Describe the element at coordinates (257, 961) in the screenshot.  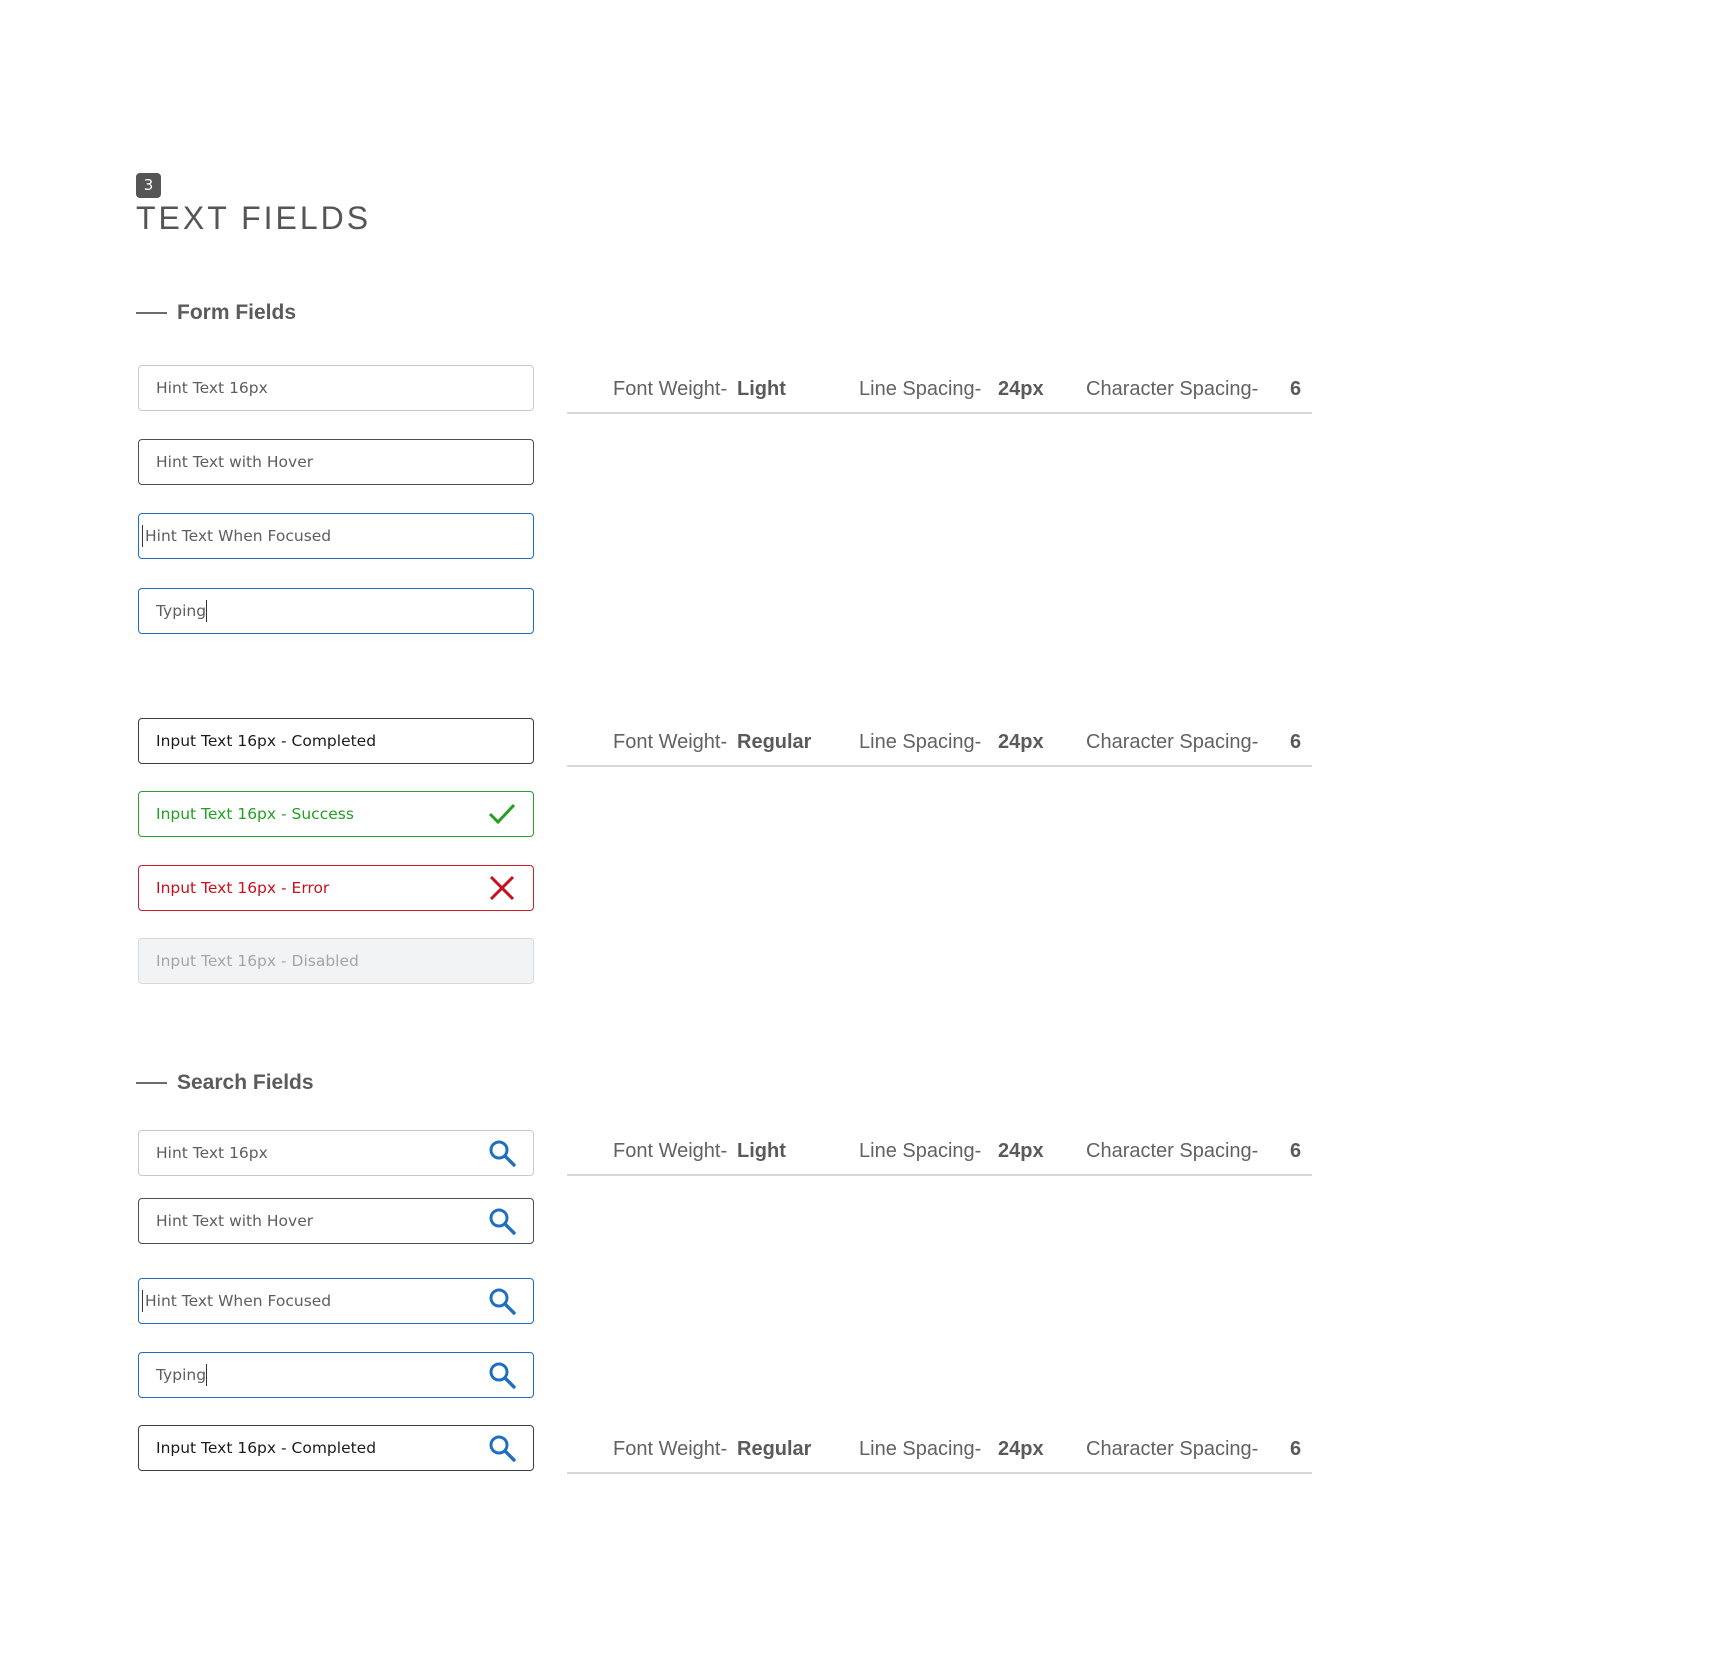
I see `field-input-text: Input Text 16px - Disabled` at that location.